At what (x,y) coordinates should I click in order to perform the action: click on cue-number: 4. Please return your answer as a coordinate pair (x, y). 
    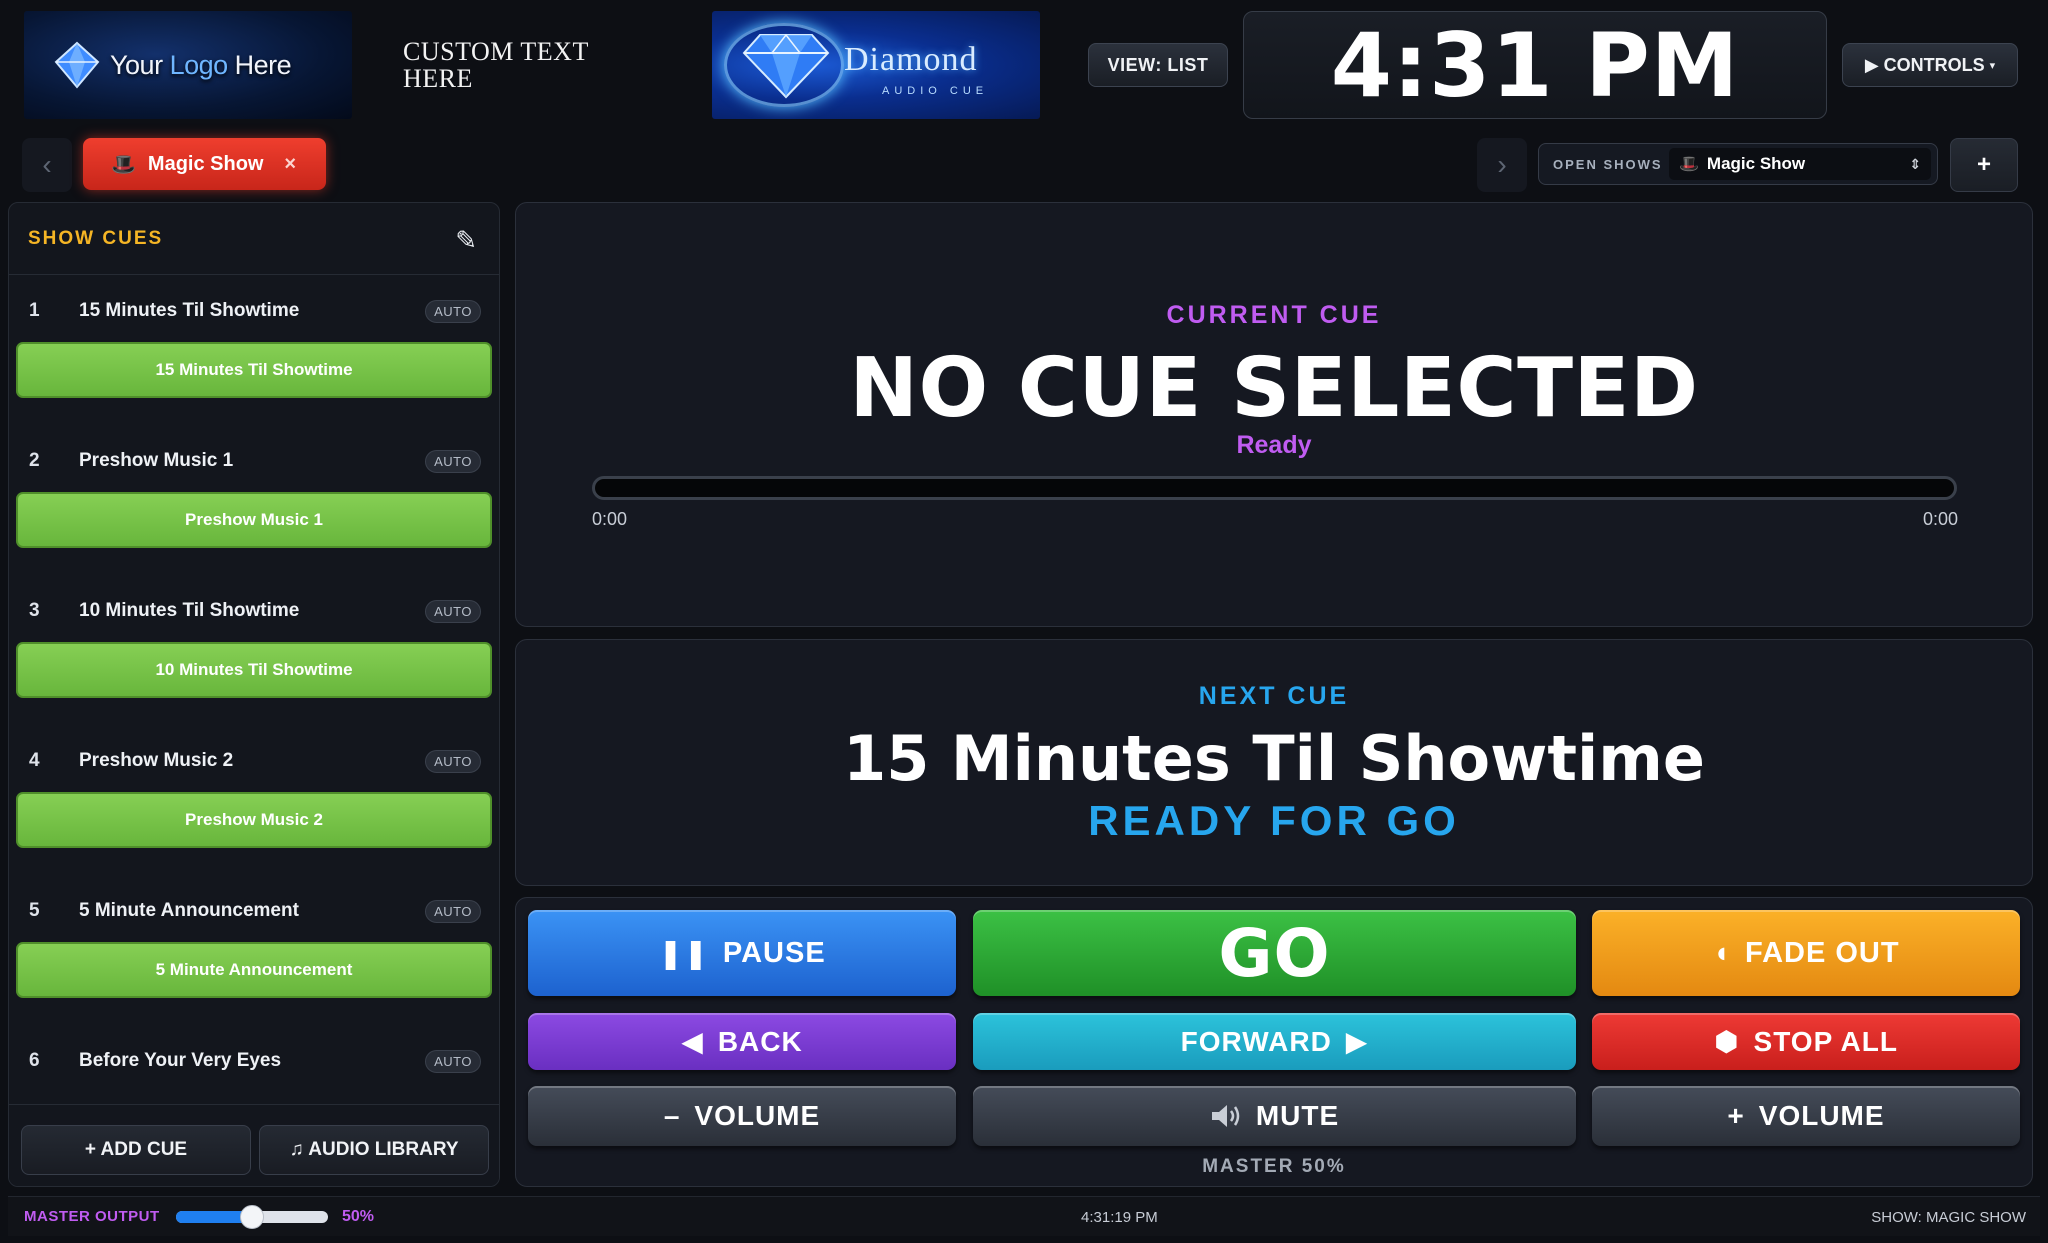
    Looking at the image, I should click on (34, 760).